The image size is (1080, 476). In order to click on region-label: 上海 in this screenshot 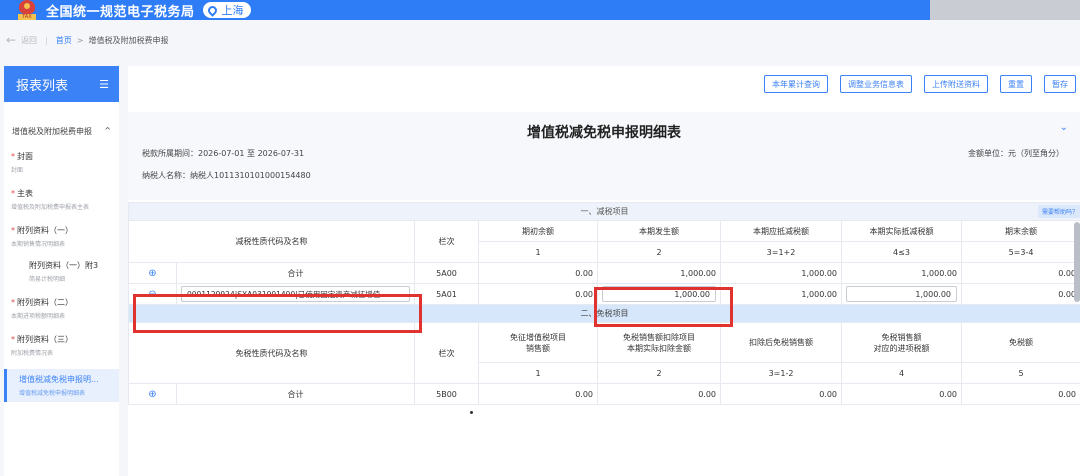, I will do `click(232, 10)`.